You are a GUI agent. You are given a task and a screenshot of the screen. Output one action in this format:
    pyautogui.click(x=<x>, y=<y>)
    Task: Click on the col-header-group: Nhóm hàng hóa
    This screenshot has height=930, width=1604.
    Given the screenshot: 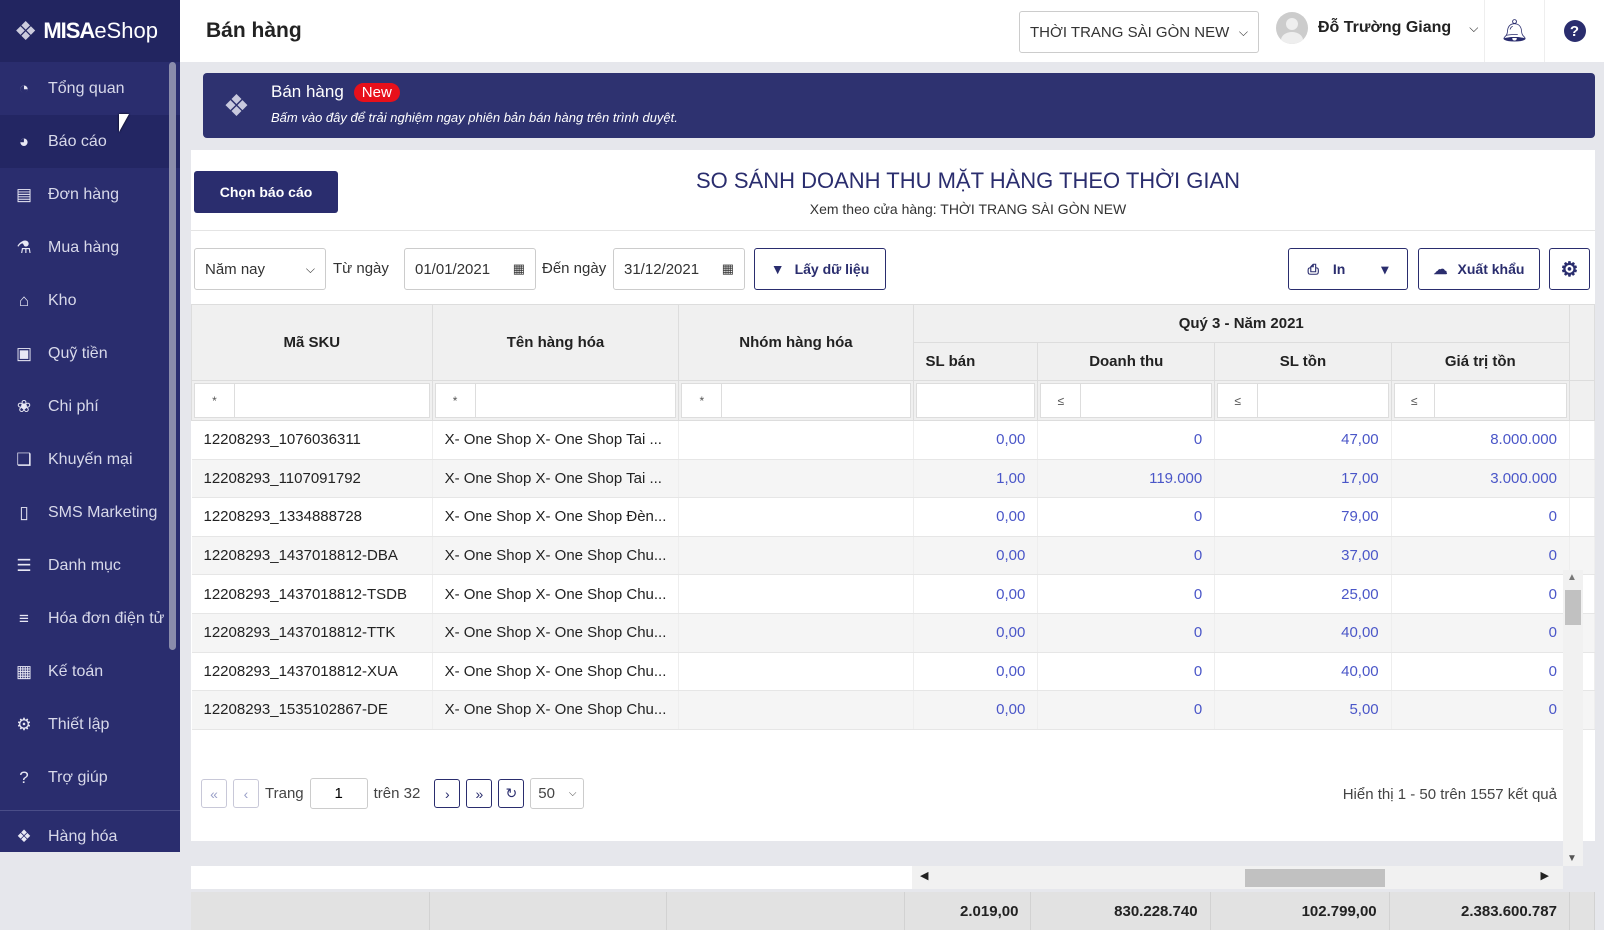 What is the action you would take?
    pyautogui.click(x=796, y=342)
    